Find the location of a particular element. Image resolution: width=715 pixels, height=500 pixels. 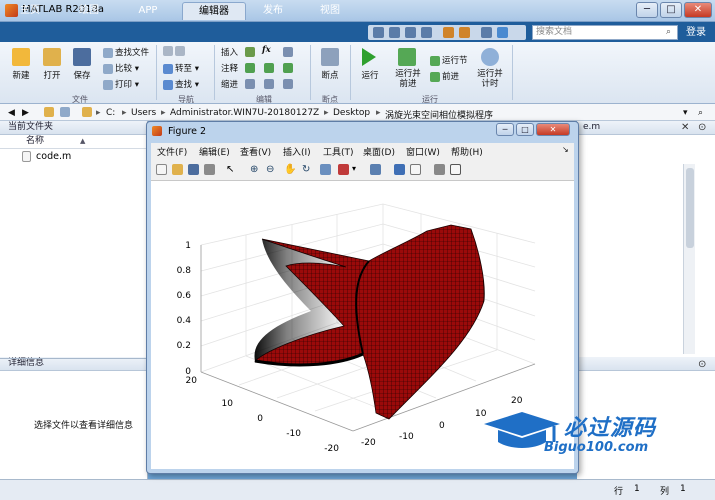

tab-editor: 编辑器 is located at coordinates (214, 11).